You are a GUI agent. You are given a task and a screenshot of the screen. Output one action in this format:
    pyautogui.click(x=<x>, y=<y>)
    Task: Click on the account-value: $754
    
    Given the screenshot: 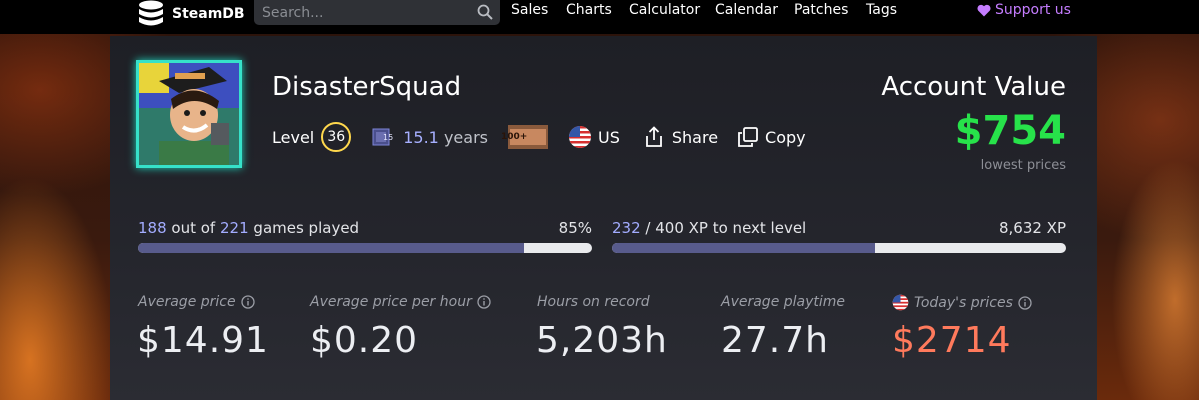 What is the action you would take?
    pyautogui.click(x=1010, y=131)
    